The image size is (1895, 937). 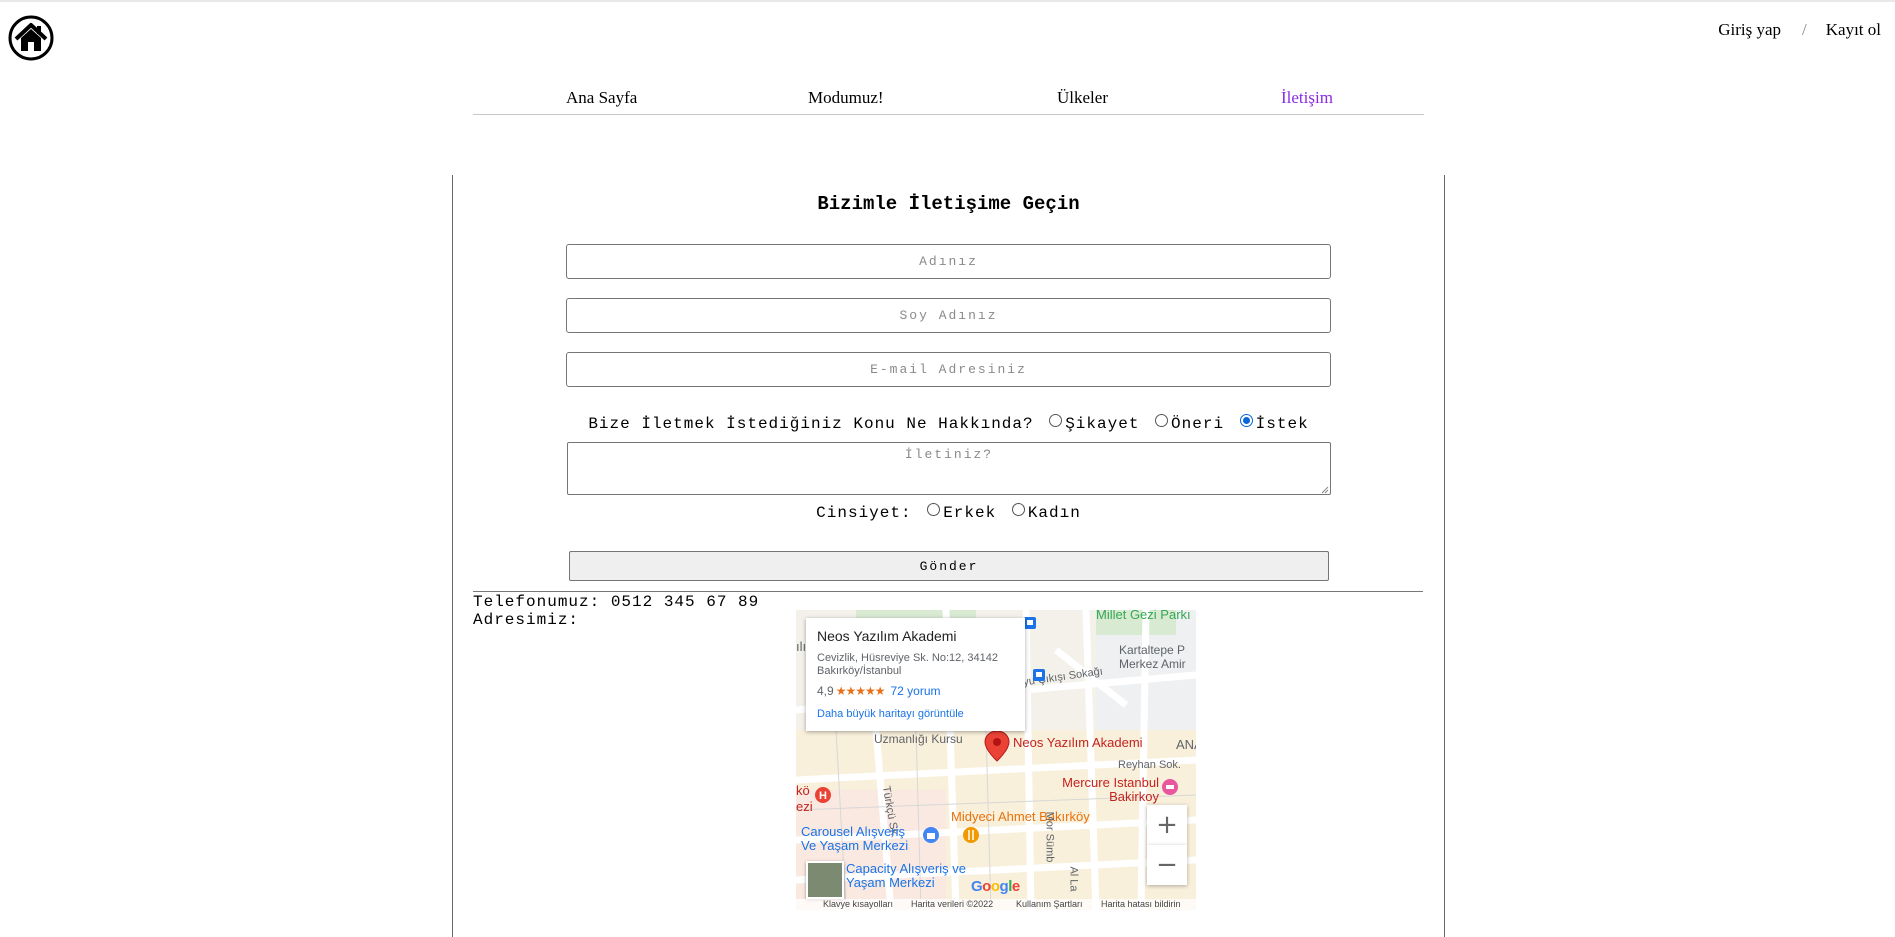 What do you see at coordinates (997, 746) in the screenshot?
I see `map-pin-icon` at bounding box center [997, 746].